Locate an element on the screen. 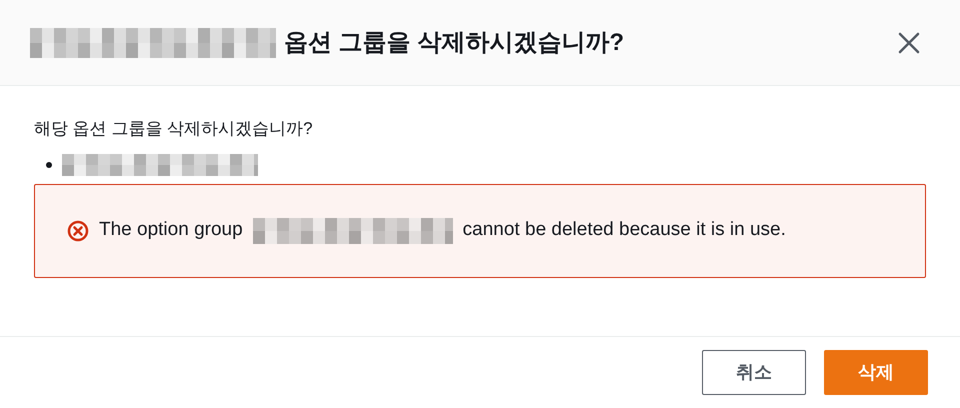 Image resolution: width=960 pixels, height=408 pixels. cancel-button: 취소 is located at coordinates (754, 372).